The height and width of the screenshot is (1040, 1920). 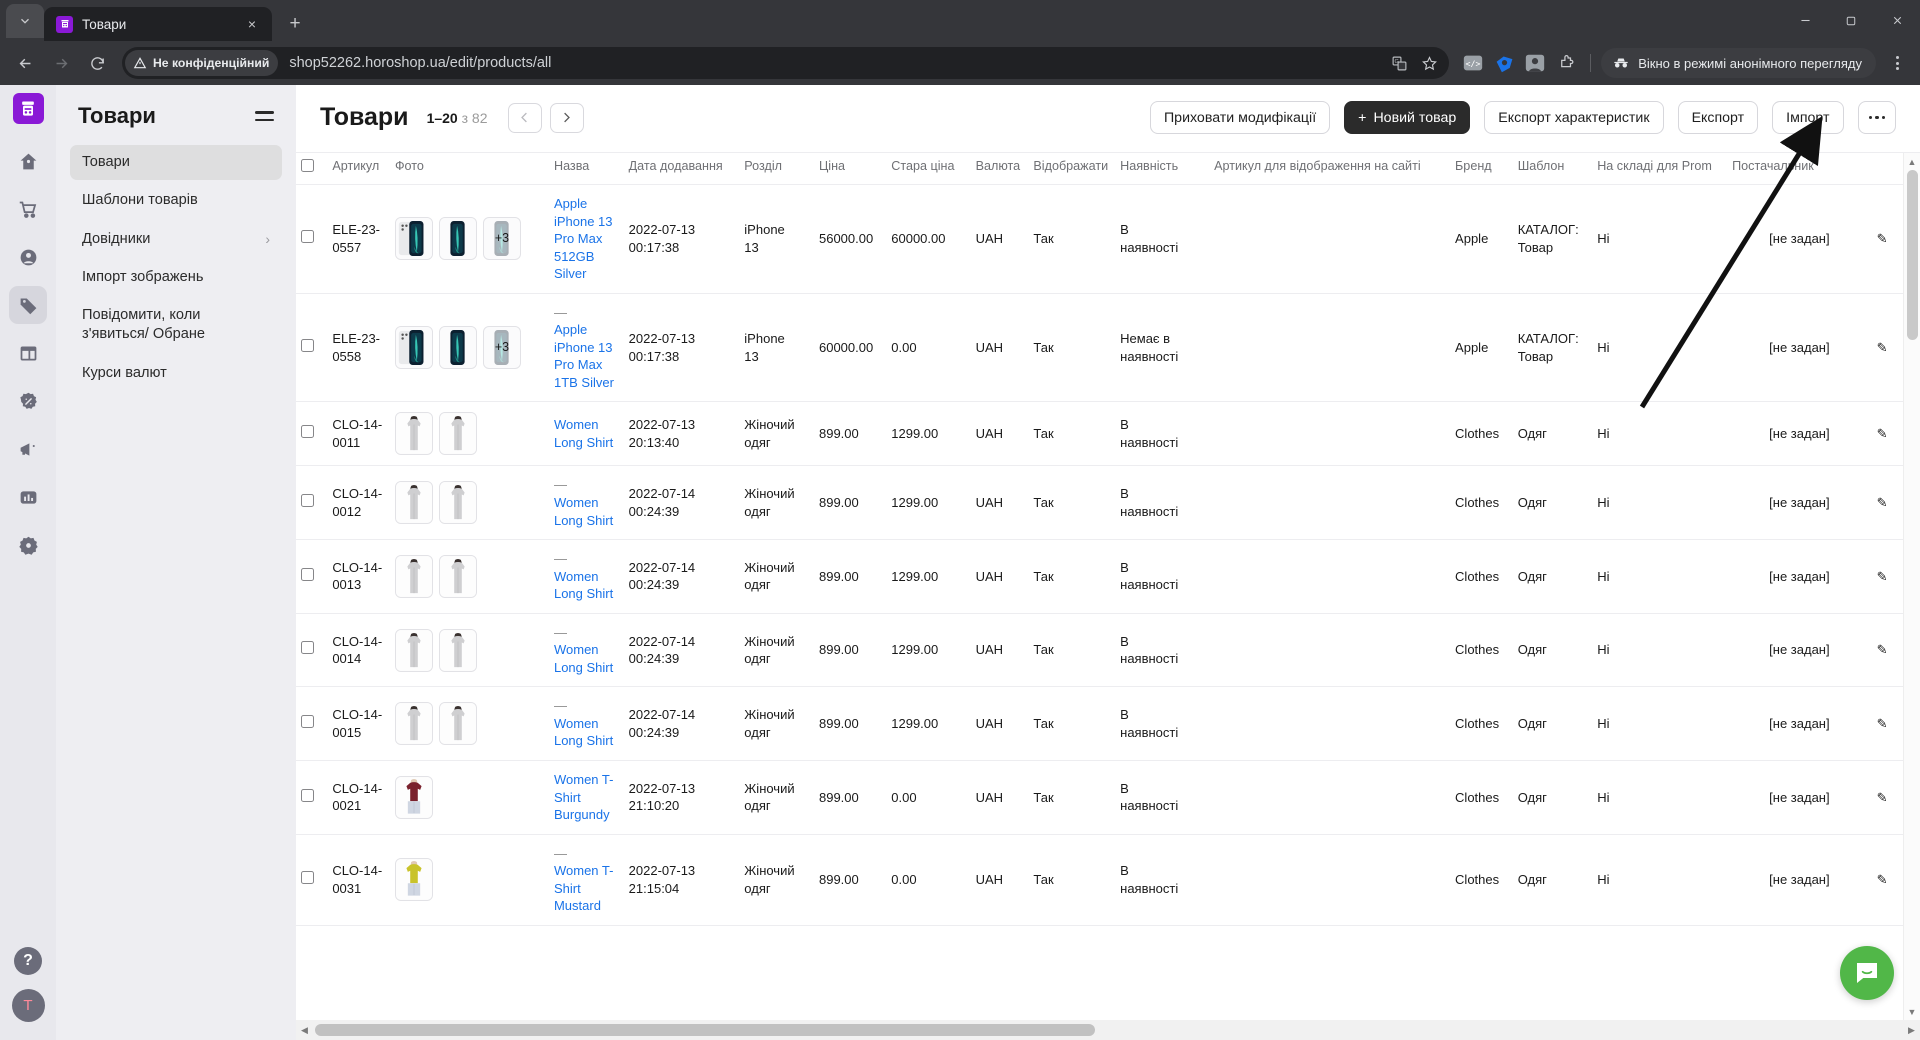 I want to click on pagination-next-button, so click(x=566, y=117).